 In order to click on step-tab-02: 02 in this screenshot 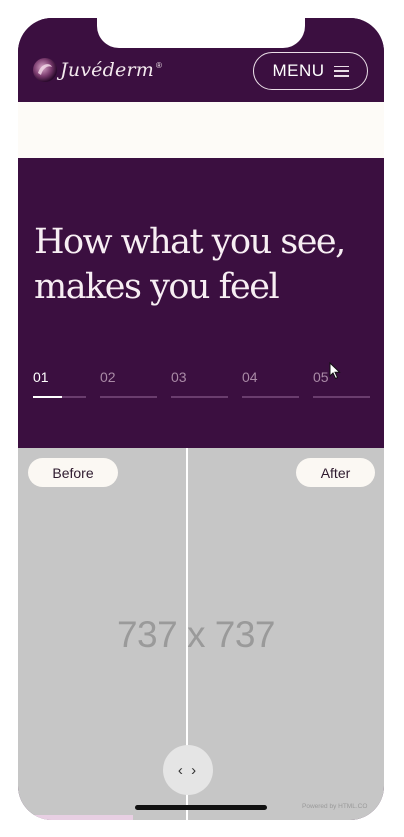, I will do `click(128, 384)`.